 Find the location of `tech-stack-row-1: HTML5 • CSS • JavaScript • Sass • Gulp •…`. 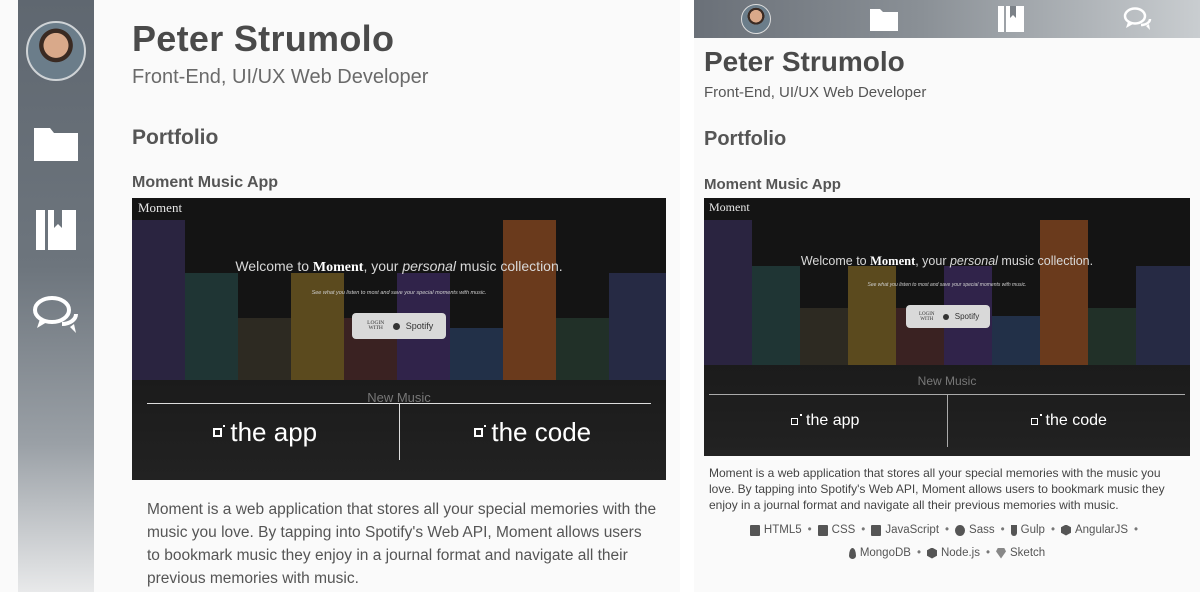

tech-stack-row-1: HTML5 • CSS • JavaScript • Sass • Gulp •… is located at coordinates (947, 530).